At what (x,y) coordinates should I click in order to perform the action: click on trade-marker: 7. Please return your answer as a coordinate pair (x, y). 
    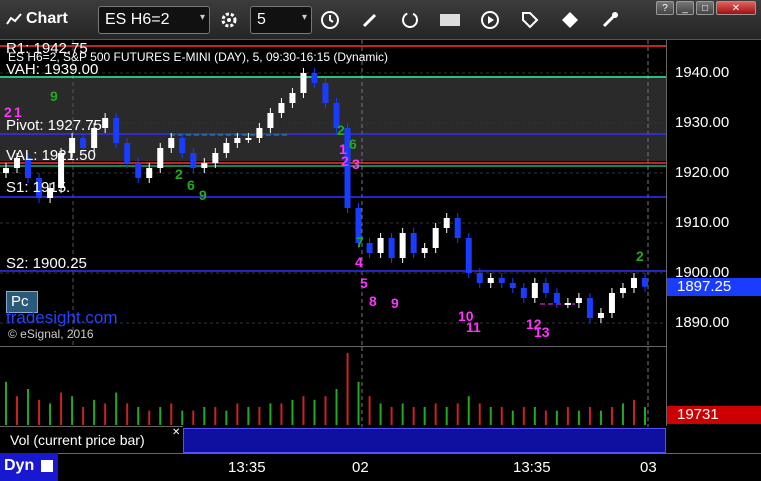
    Looking at the image, I should click on (360, 242).